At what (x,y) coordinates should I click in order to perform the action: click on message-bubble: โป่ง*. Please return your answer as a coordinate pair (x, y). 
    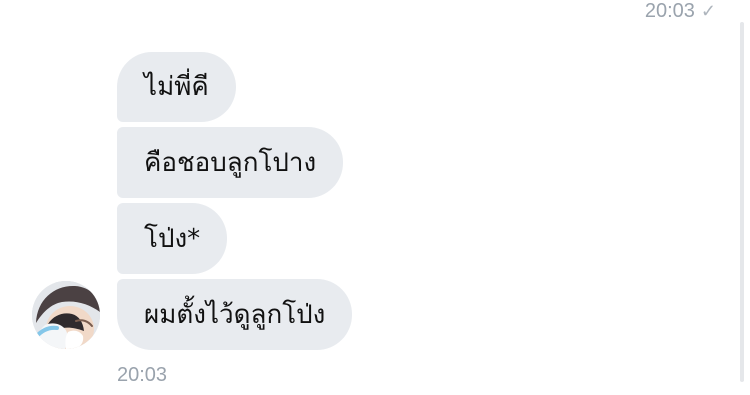
    Looking at the image, I should click on (172, 238).